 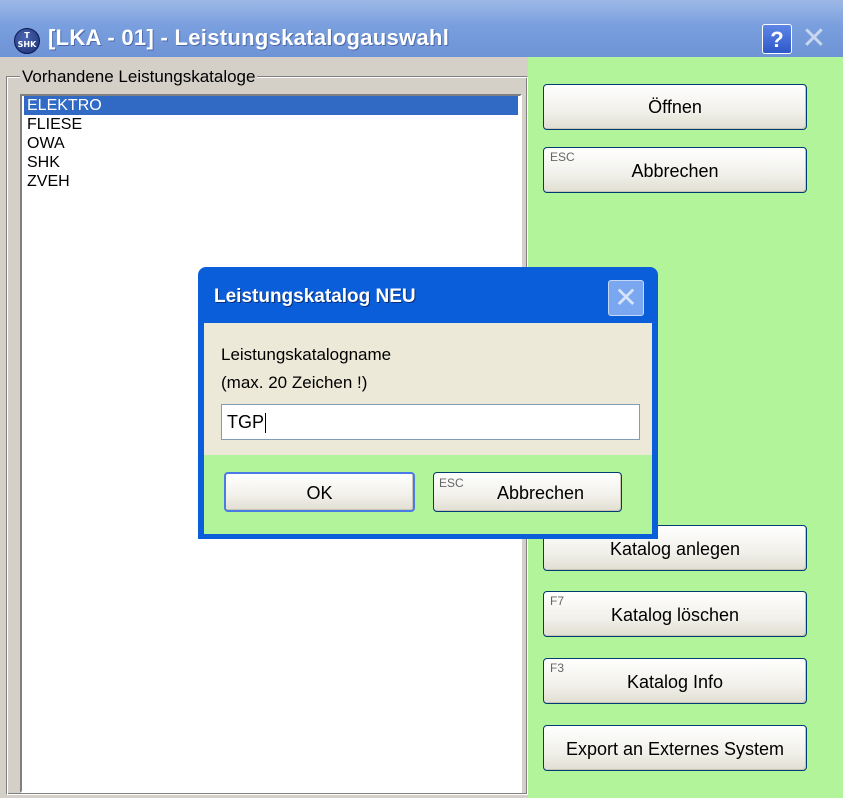 I want to click on list-item-zveh: ZVEH, so click(x=271, y=181).